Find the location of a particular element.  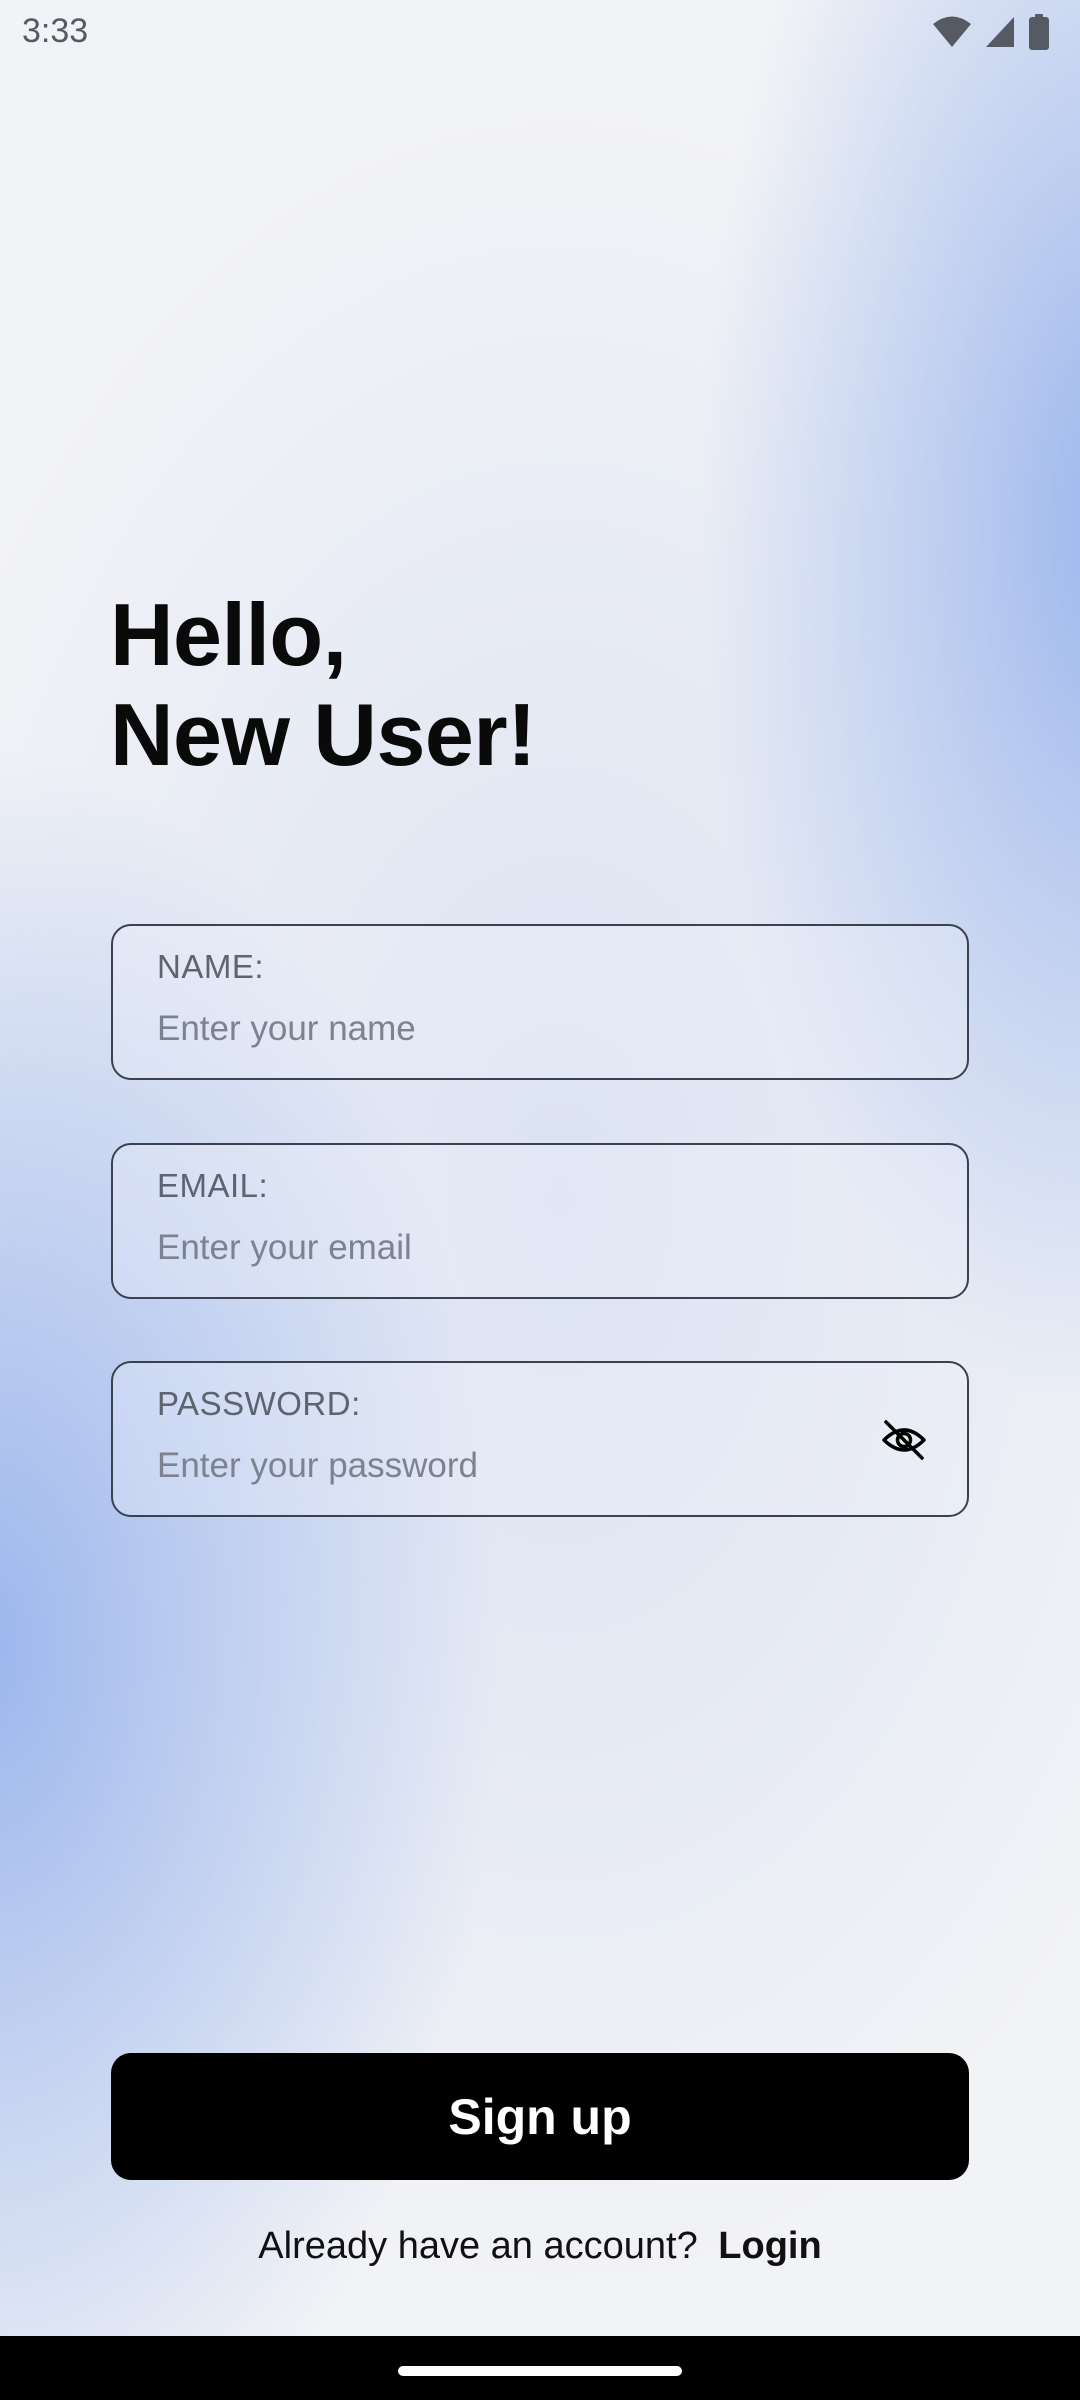

name-field-label: NAME: is located at coordinates (211, 966).